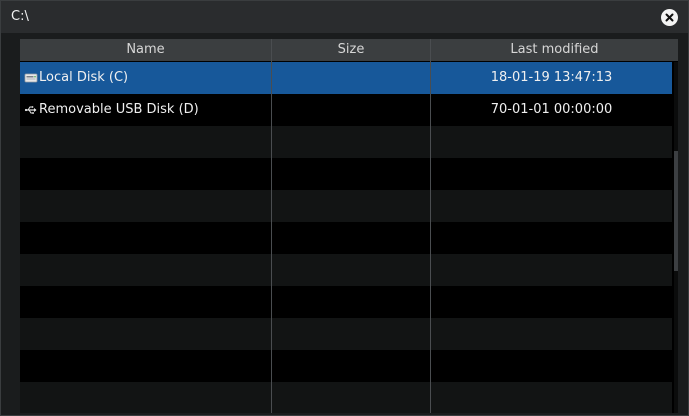 The image size is (689, 416). What do you see at coordinates (31, 78) in the screenshot?
I see `hard-drive-icon` at bounding box center [31, 78].